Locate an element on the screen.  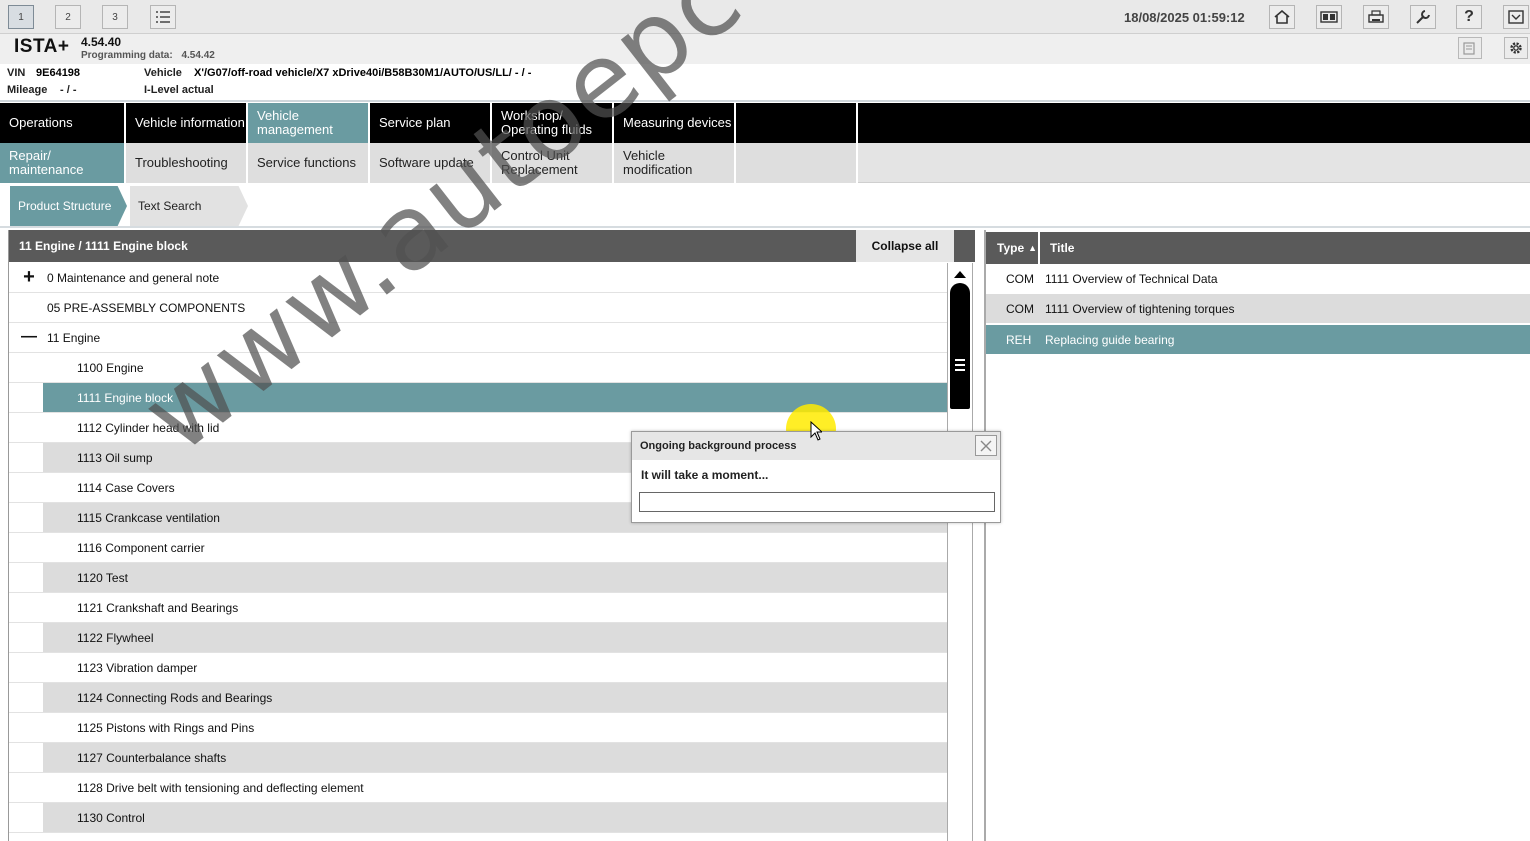
tree-breadcrumb: 11 Engine / 1111 Engine block is located at coordinates (103, 246).